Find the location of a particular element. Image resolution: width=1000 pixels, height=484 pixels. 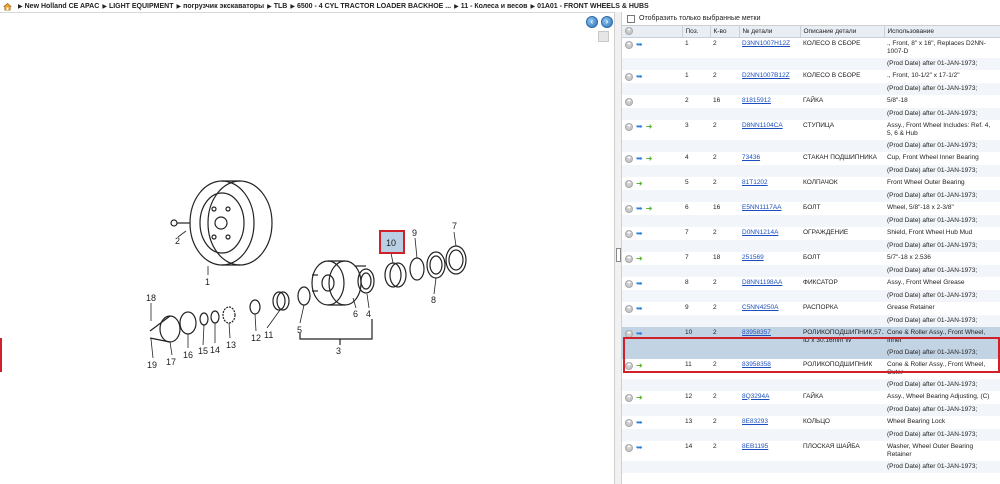

column-header-quantity: К-во is located at coordinates (725, 32).